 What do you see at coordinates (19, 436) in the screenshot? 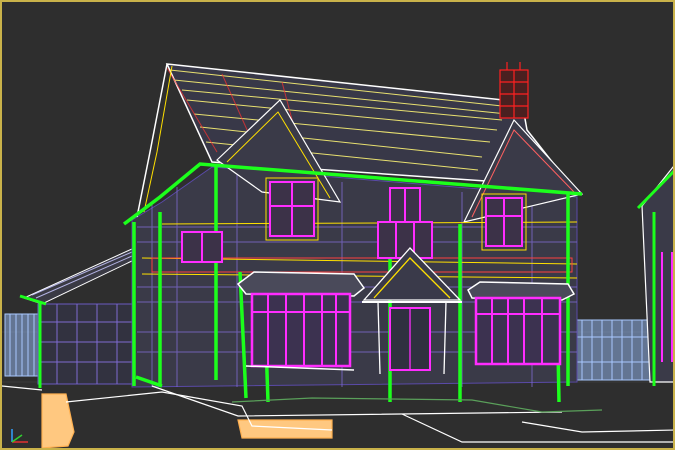
I see `xyz-axis-icon` at bounding box center [19, 436].